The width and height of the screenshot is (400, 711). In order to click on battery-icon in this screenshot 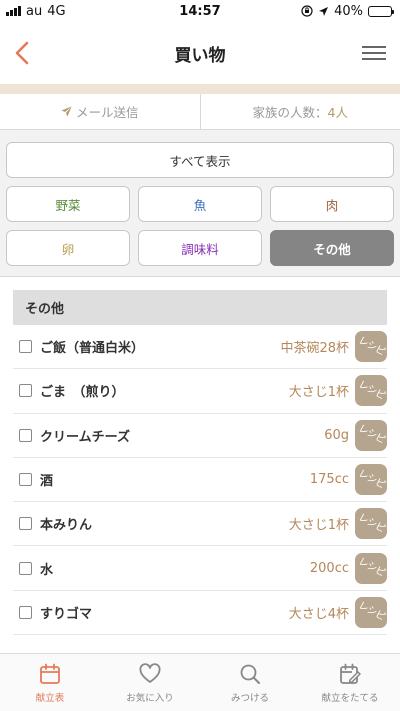, I will do `click(381, 11)`.